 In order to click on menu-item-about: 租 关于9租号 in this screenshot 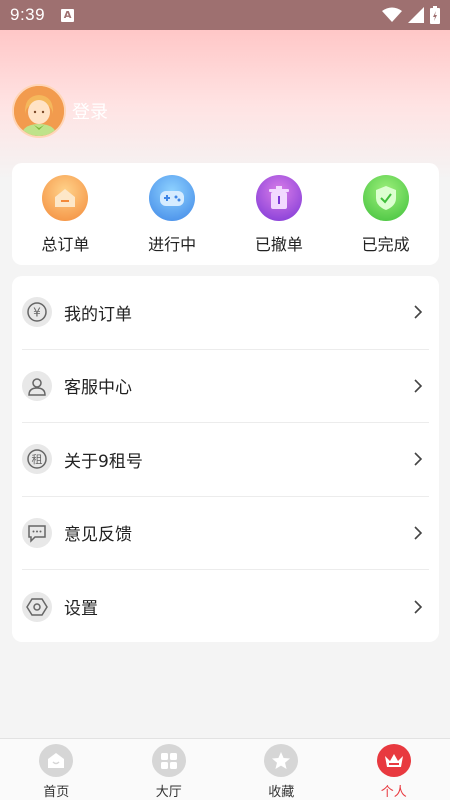, I will do `click(225, 460)`.